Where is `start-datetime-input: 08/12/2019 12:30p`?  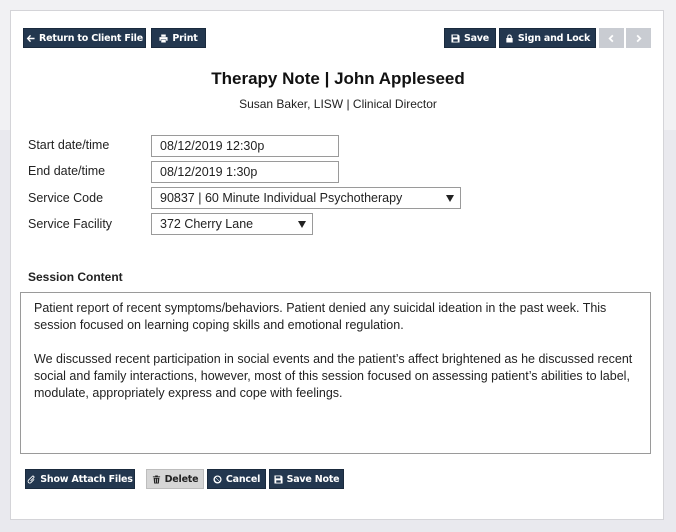
start-datetime-input: 08/12/2019 12:30p is located at coordinates (245, 146).